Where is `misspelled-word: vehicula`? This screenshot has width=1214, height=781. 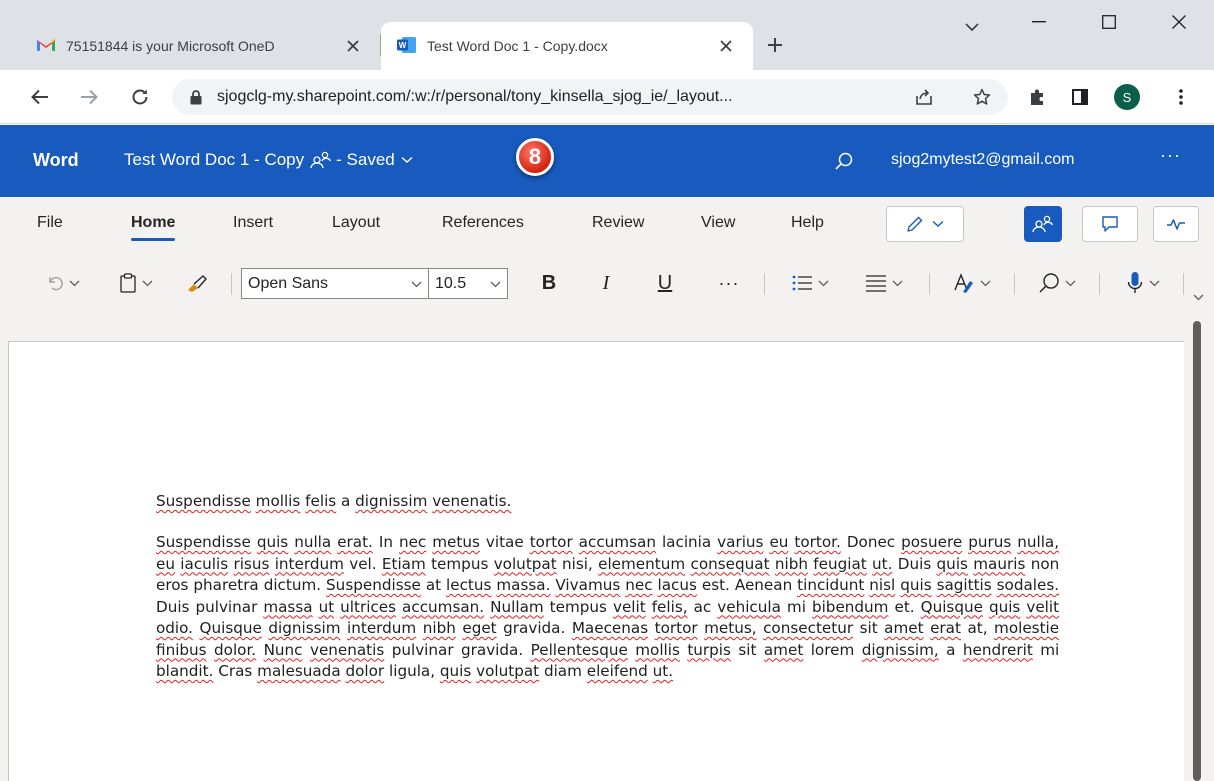 misspelled-word: vehicula is located at coordinates (749, 607).